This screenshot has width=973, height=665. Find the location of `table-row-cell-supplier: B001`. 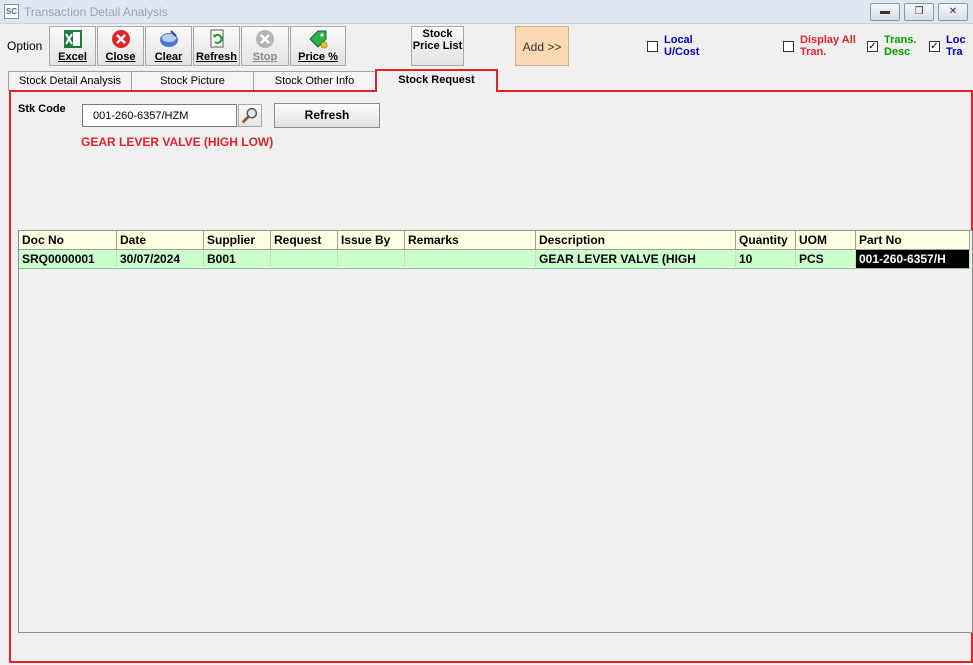

table-row-cell-supplier: B001 is located at coordinates (237, 259).